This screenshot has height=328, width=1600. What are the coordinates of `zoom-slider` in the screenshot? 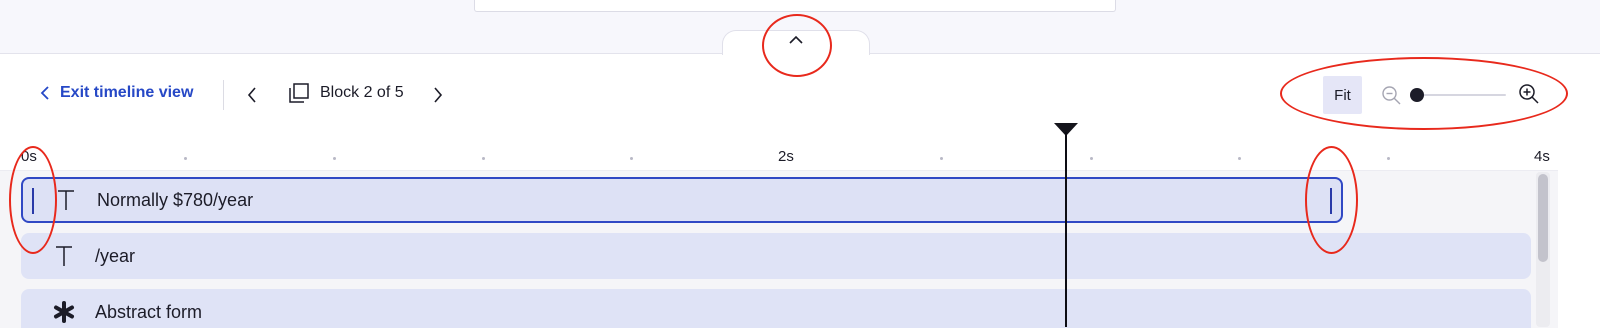 It's located at (1458, 95).